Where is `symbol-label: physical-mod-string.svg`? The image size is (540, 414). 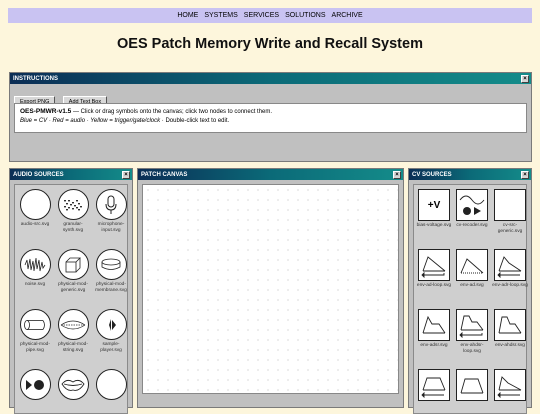 symbol-label: physical-mod-string.svg is located at coordinates (73, 347).